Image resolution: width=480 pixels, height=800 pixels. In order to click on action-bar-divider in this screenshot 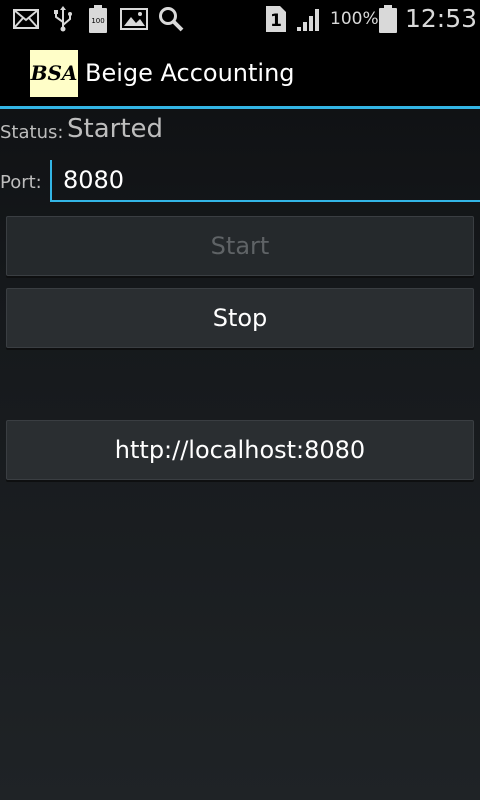, I will do `click(240, 107)`.